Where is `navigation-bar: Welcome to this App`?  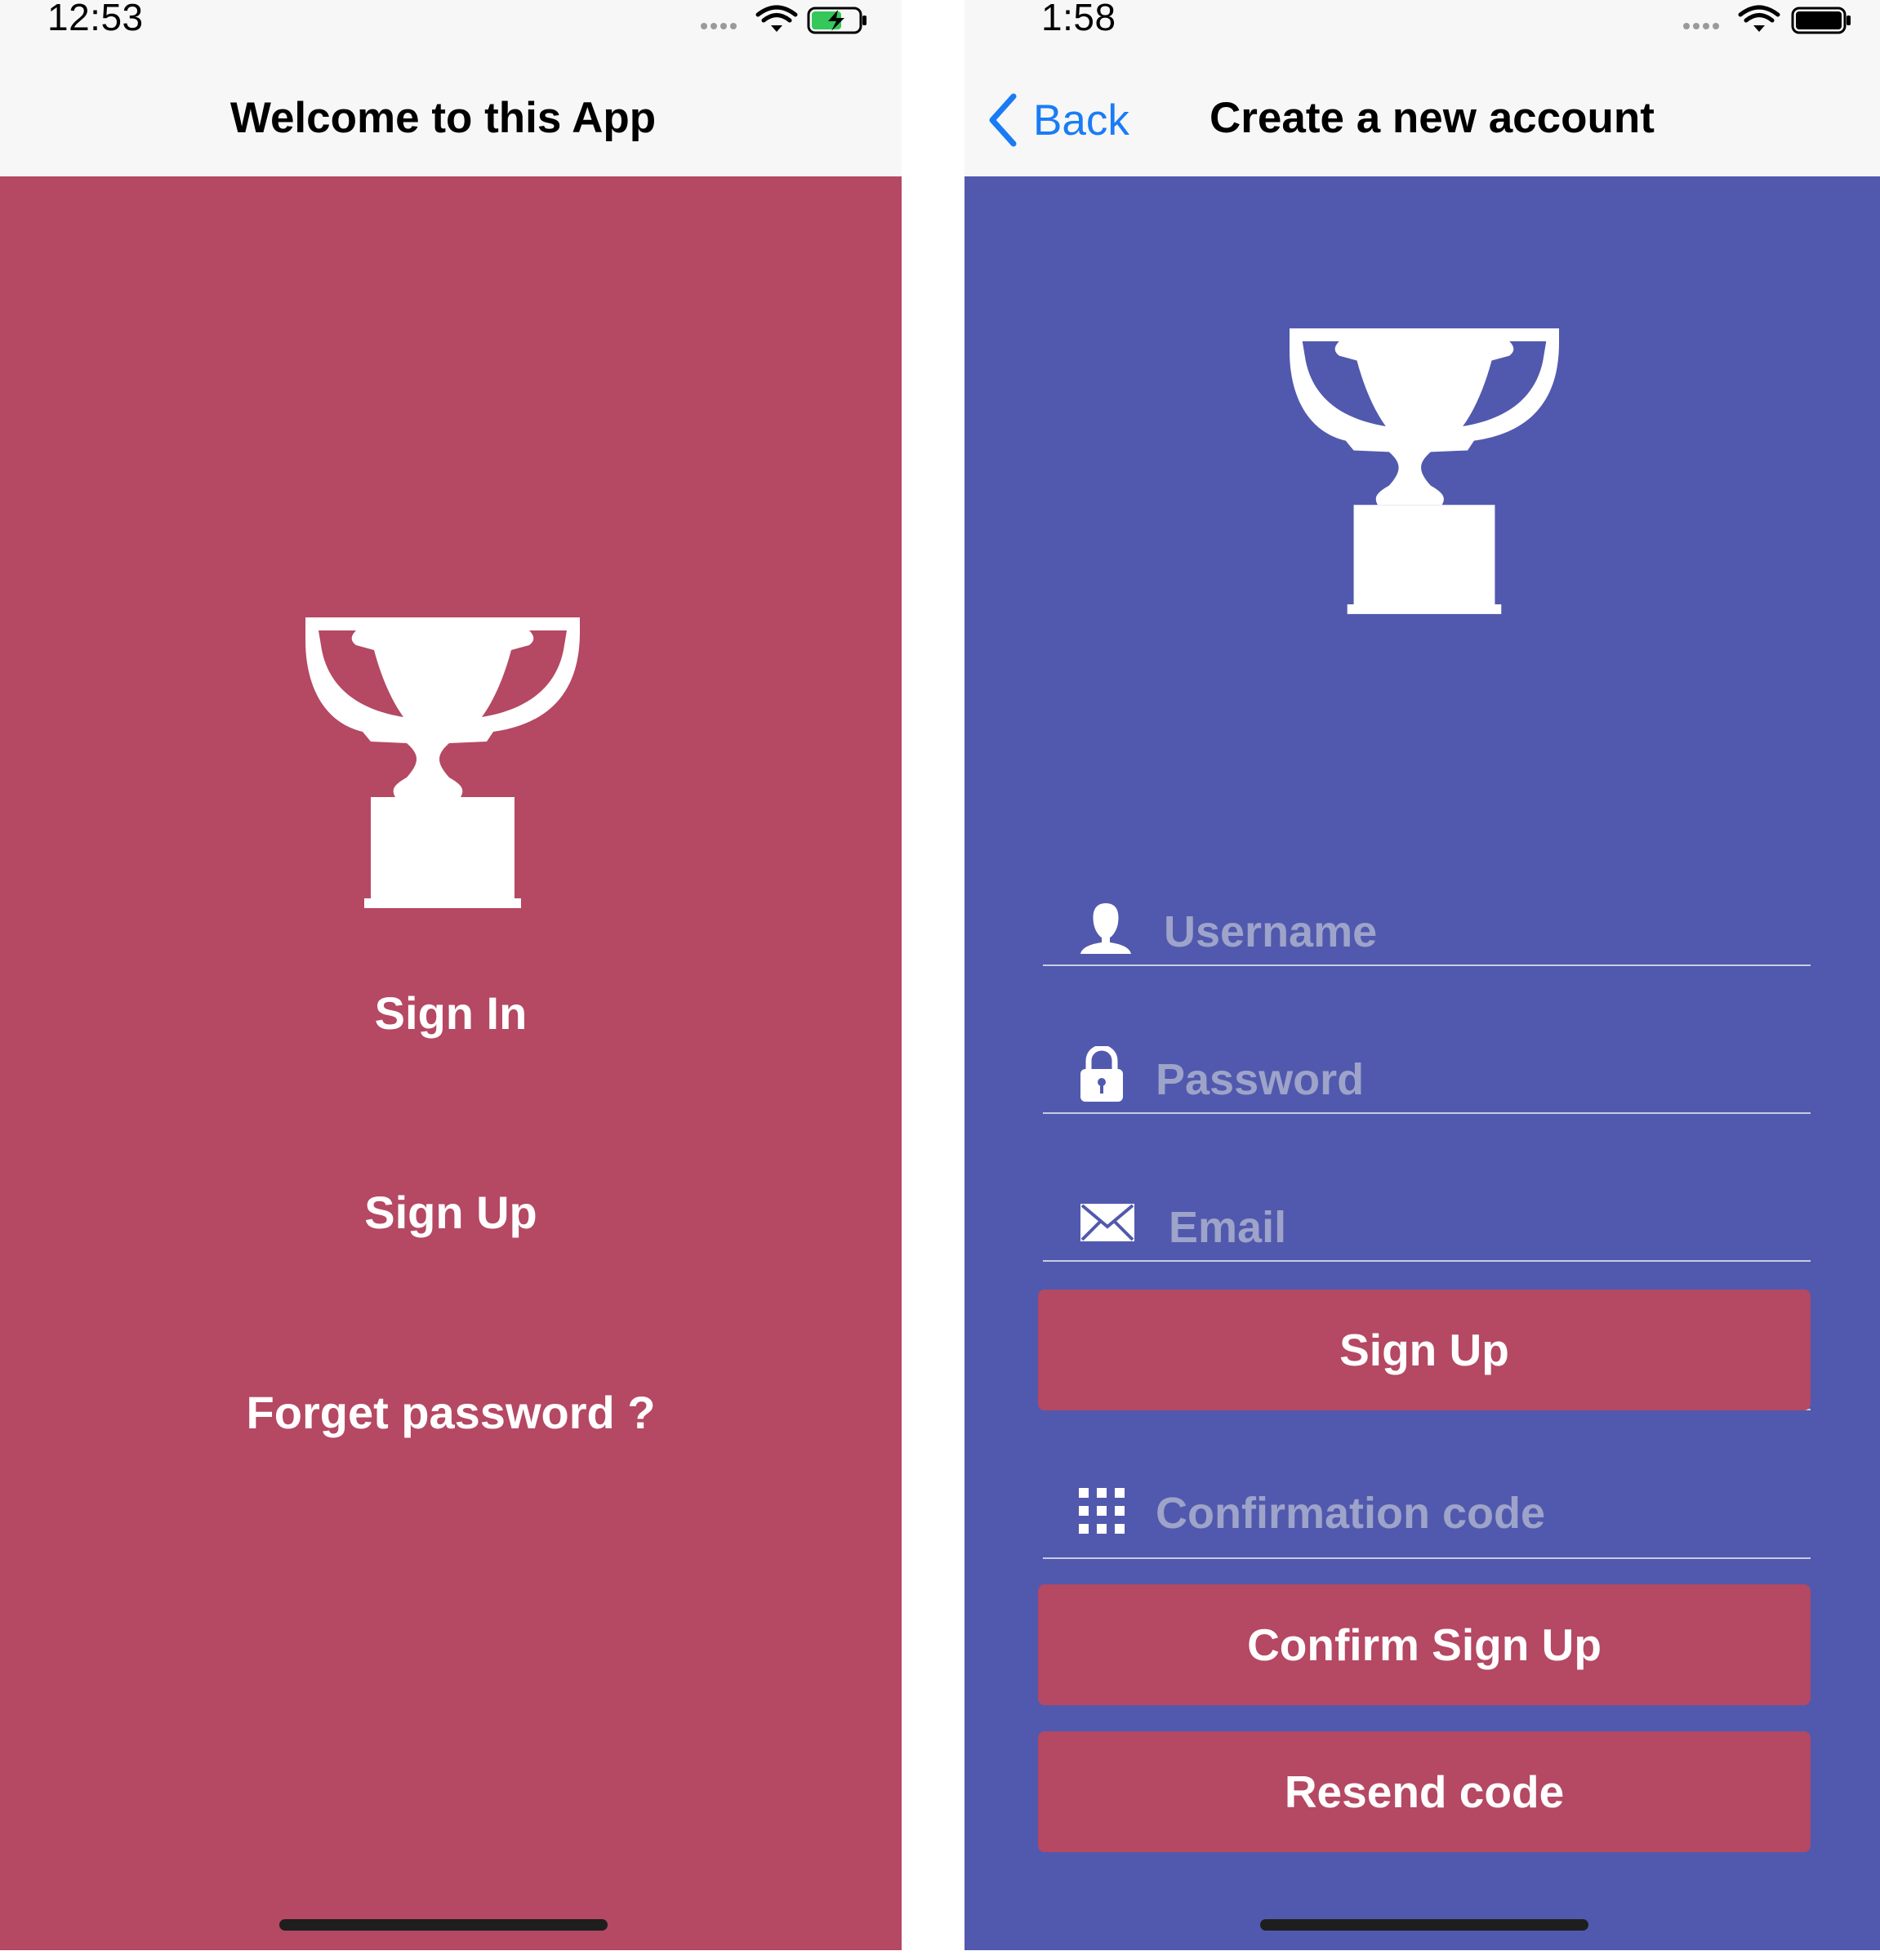 navigation-bar: Welcome to this App is located at coordinates (451, 116).